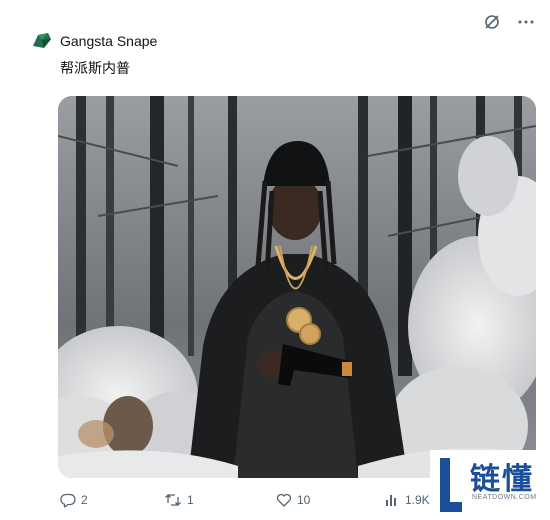  I want to click on views-icon, so click(391, 500).